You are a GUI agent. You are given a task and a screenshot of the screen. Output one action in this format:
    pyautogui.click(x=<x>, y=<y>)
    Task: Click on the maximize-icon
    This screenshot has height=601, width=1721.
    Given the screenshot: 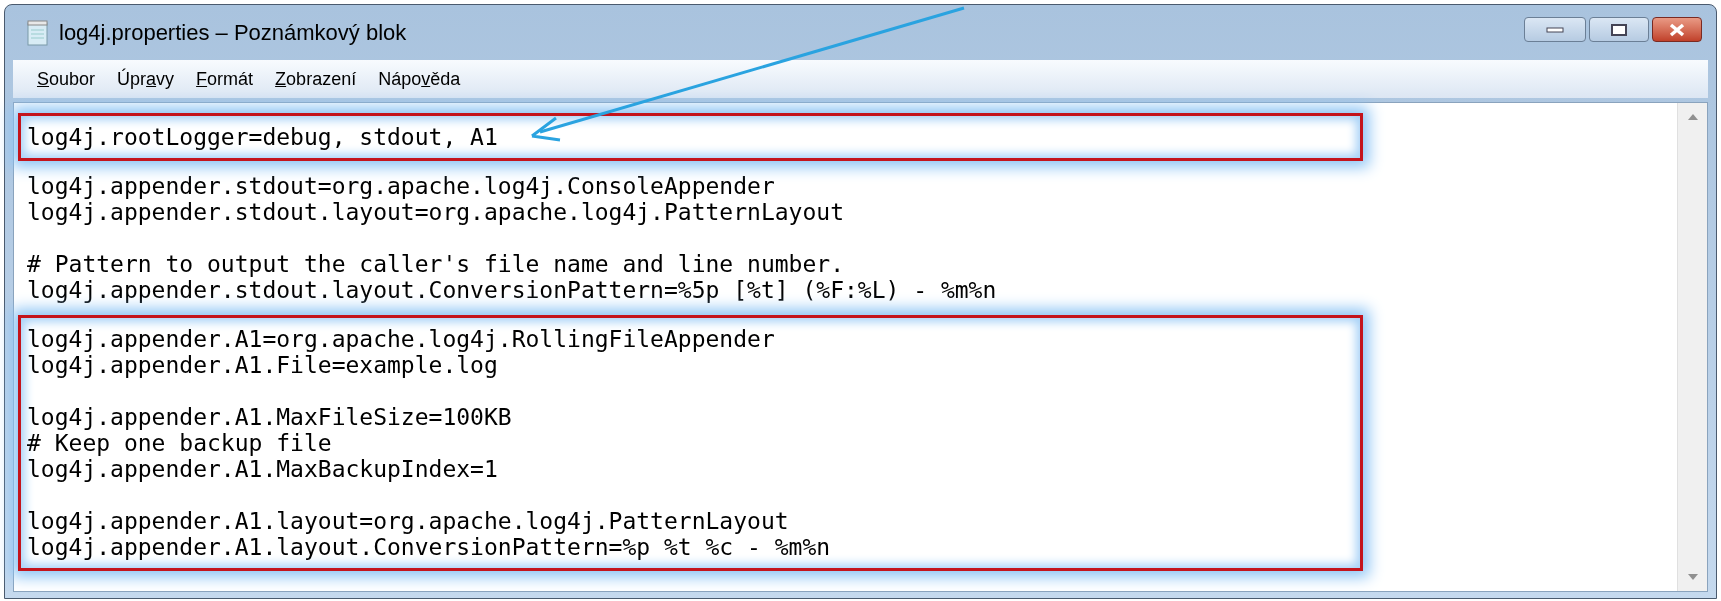 What is the action you would take?
    pyautogui.click(x=1619, y=29)
    